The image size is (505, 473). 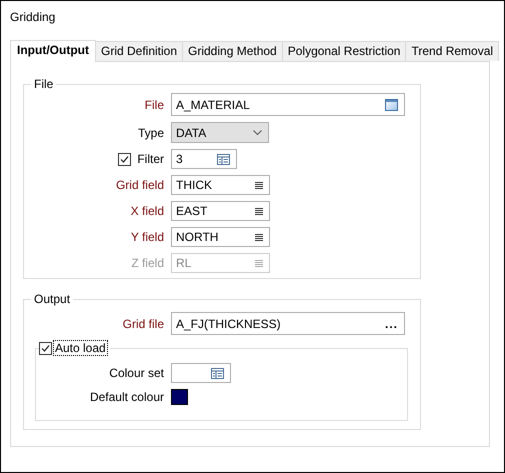 I want to click on filter-field: 3, so click(x=204, y=159).